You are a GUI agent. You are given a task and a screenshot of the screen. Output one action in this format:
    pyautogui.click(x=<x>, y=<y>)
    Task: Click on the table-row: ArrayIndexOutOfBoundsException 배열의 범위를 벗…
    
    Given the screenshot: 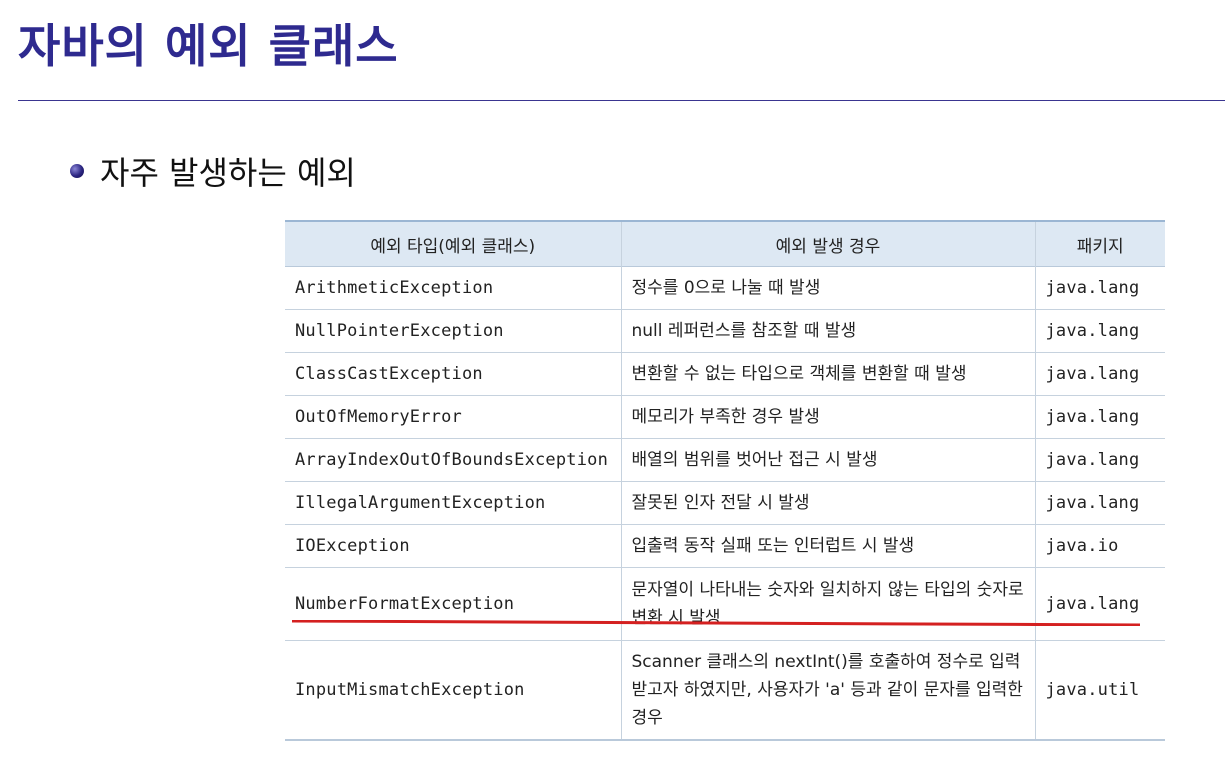 What is the action you would take?
    pyautogui.click(x=725, y=460)
    